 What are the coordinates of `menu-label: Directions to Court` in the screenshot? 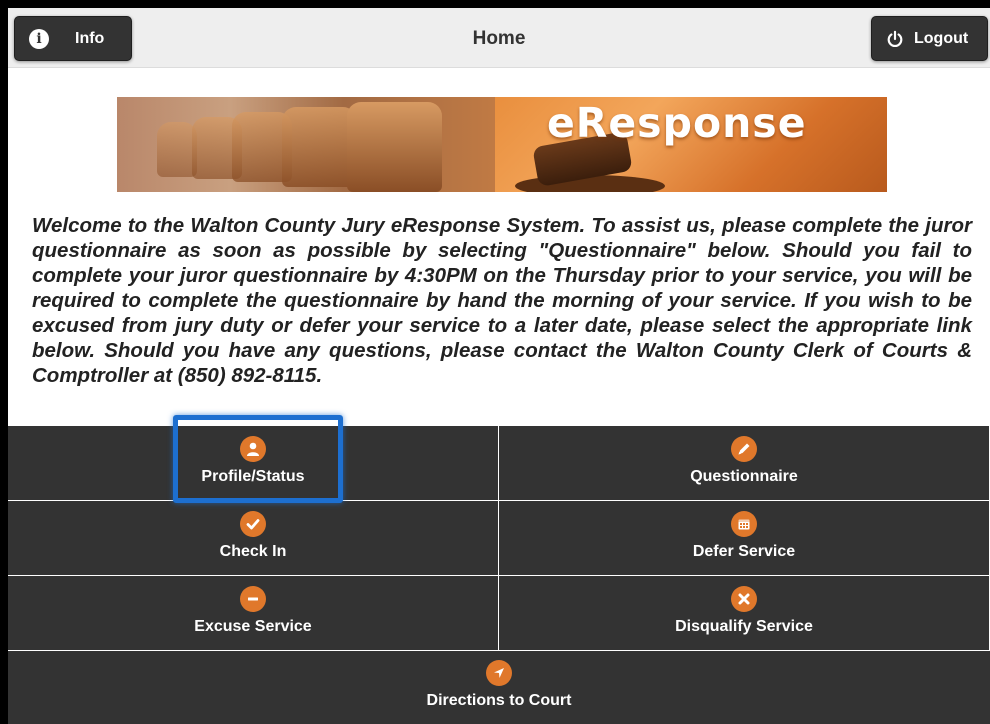 It's located at (499, 700).